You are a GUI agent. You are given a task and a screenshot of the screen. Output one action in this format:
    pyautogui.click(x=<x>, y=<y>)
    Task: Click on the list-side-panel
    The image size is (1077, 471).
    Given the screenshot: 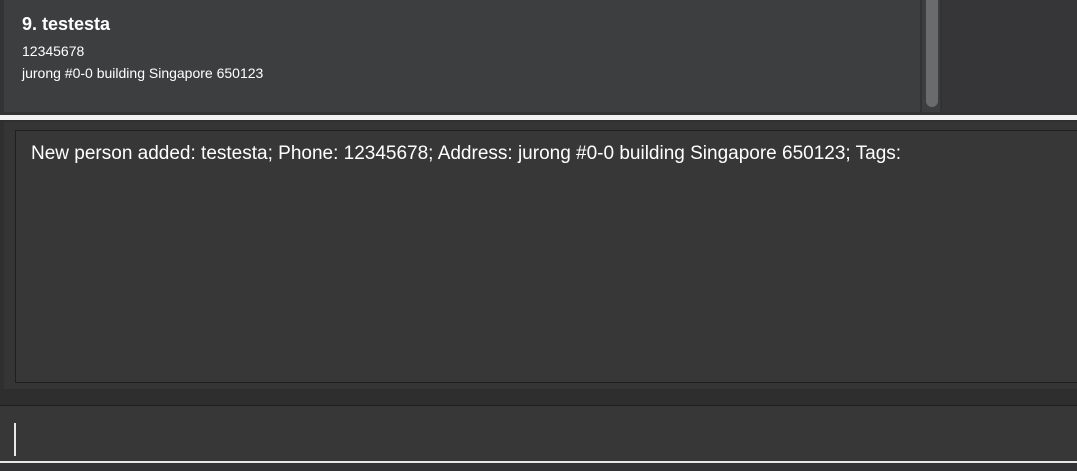 What is the action you would take?
    pyautogui.click(x=1009, y=56)
    